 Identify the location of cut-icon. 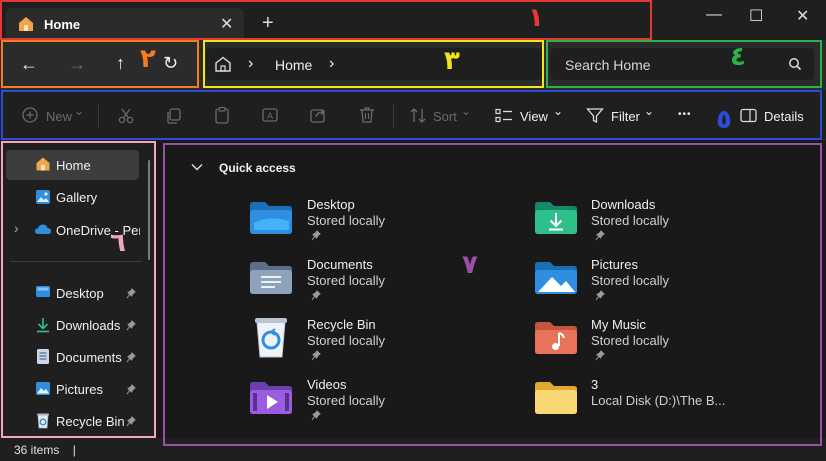
(126, 116).